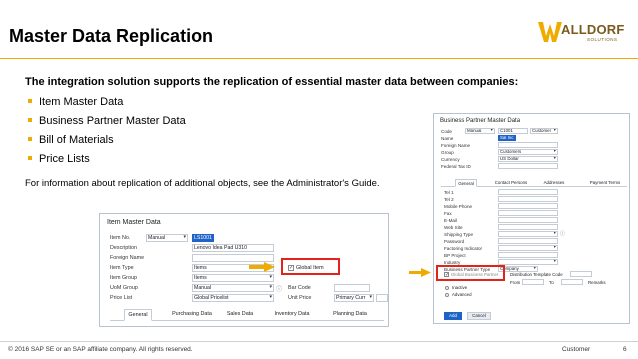  What do you see at coordinates (528, 213) in the screenshot?
I see `fax-field` at bounding box center [528, 213].